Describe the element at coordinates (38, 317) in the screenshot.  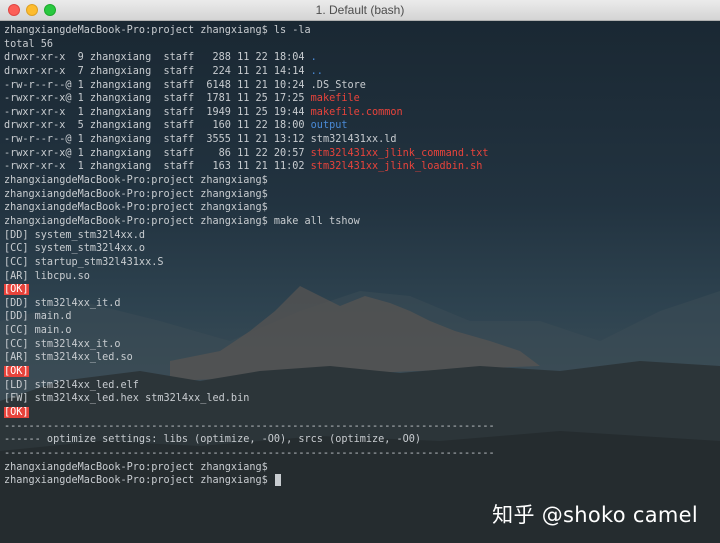
I see `terminal-text: [DD] main.d` at that location.